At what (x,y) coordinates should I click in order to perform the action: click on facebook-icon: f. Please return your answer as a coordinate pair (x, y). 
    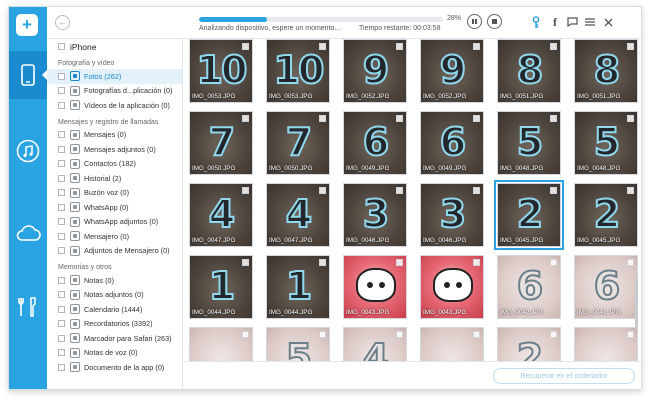
    Looking at the image, I should click on (555, 22).